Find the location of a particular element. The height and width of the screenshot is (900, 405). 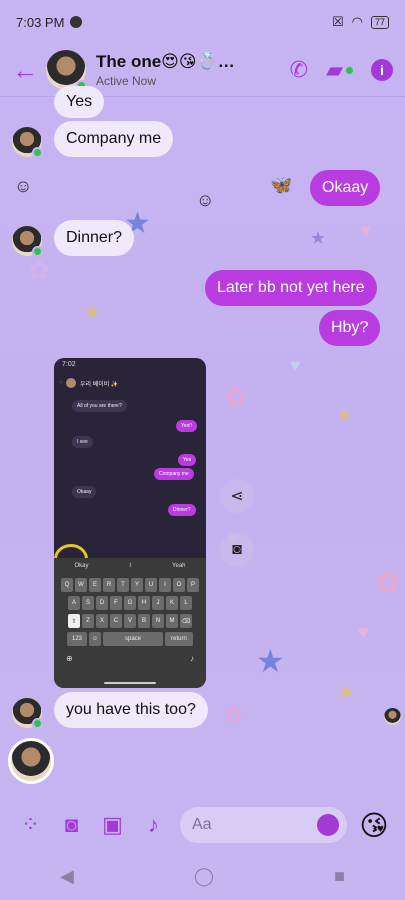

message-text: Later bb not yet here is located at coordinates (291, 287).